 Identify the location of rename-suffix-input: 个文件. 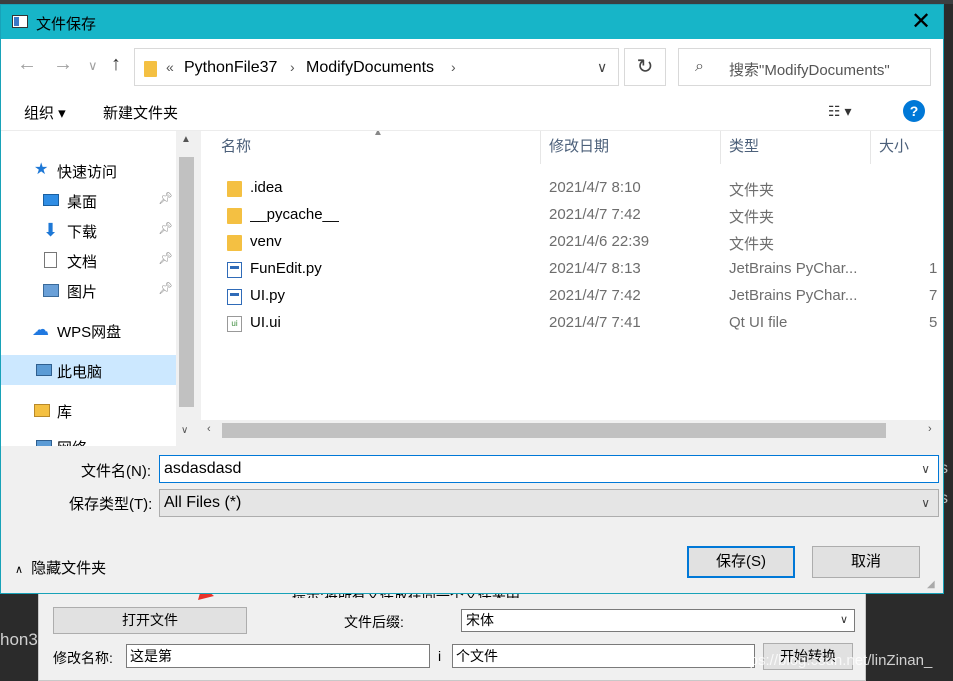
(603, 656).